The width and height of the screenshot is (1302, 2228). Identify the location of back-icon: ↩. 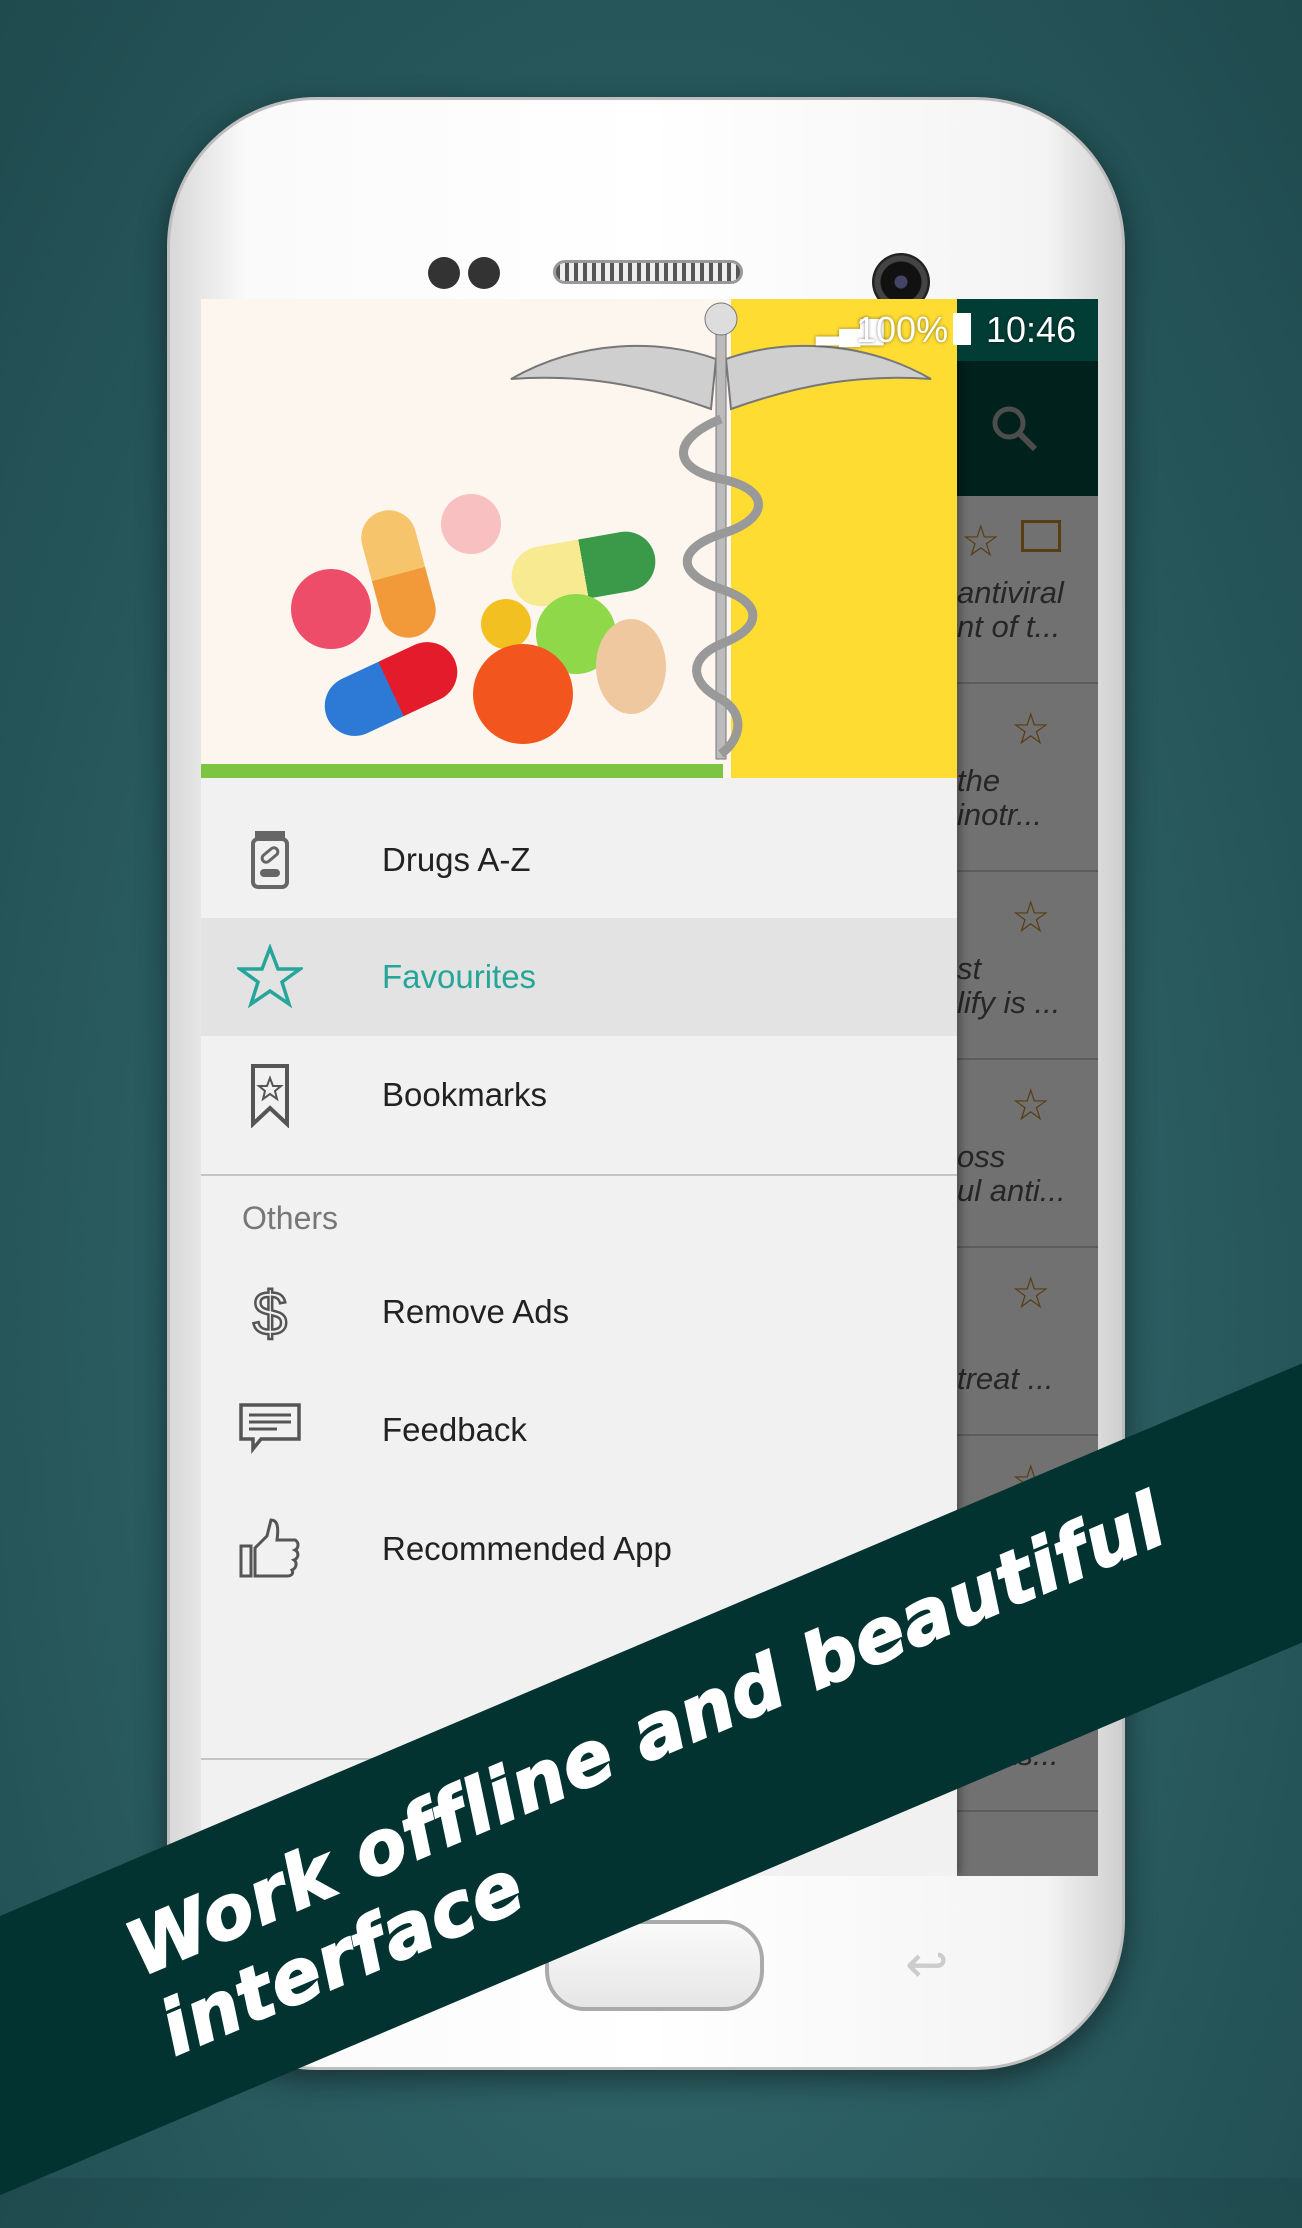
(927, 1965).